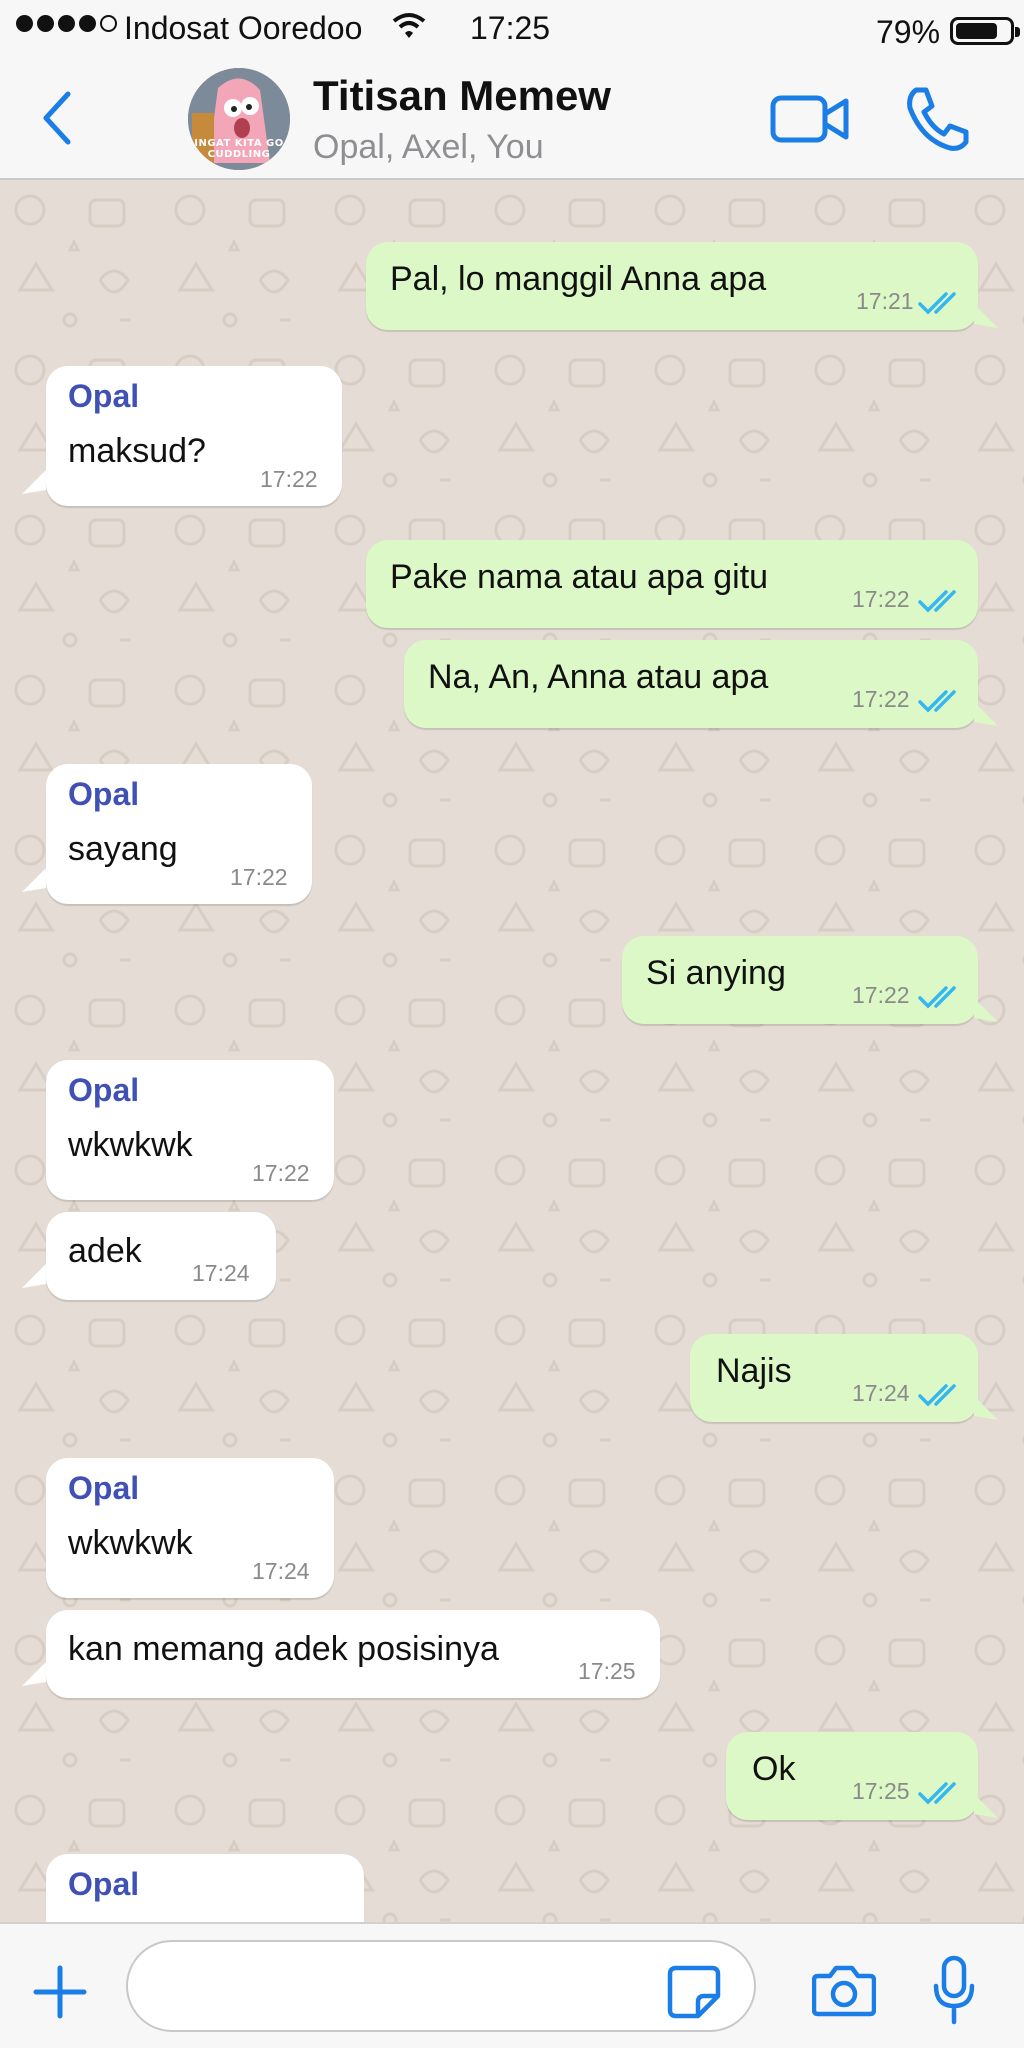 The width and height of the screenshot is (1024, 2048). What do you see at coordinates (179, 834) in the screenshot?
I see `message-bubble-incoming: Opal sayang 17:22` at bounding box center [179, 834].